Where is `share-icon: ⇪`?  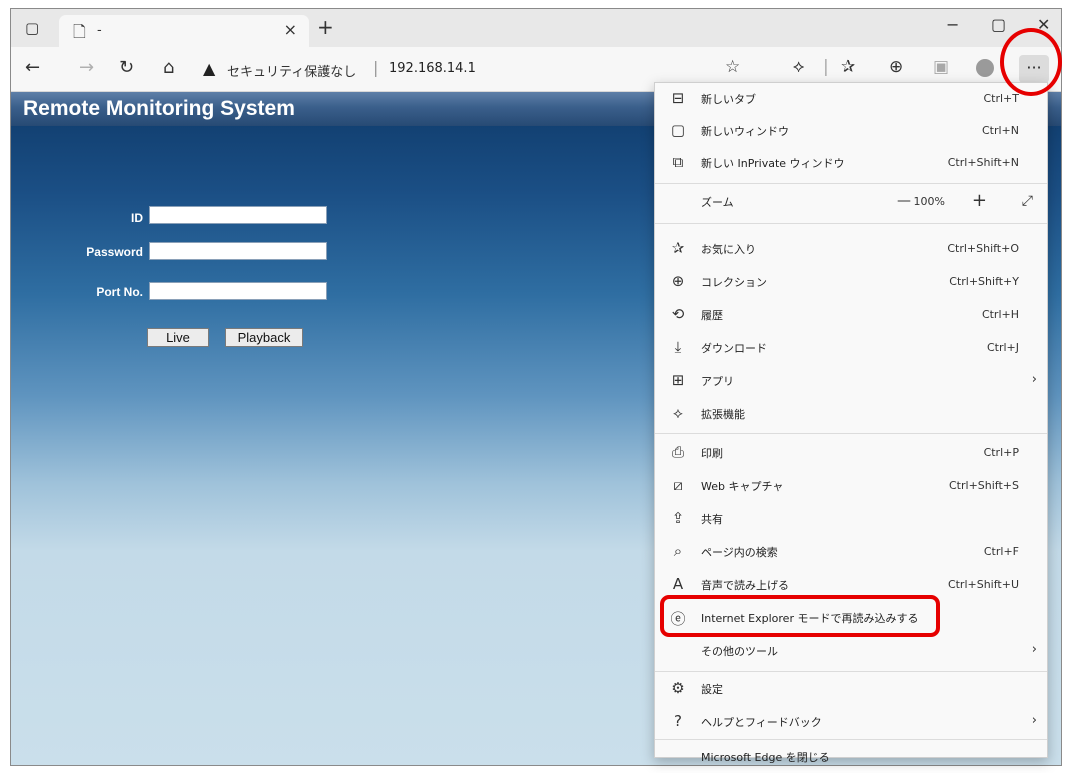 share-icon: ⇪ is located at coordinates (678, 518).